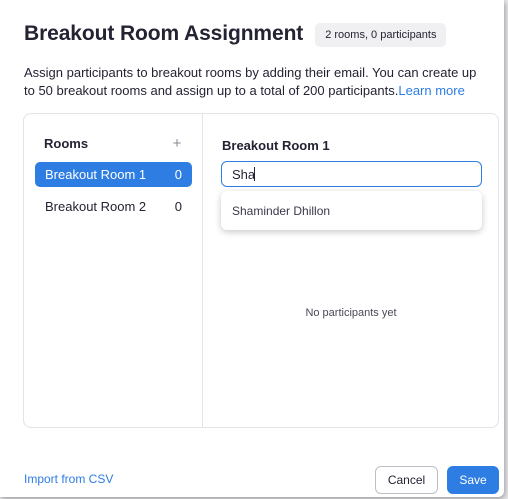  Describe the element at coordinates (177, 143) in the screenshot. I see `plus-icon: +` at that location.